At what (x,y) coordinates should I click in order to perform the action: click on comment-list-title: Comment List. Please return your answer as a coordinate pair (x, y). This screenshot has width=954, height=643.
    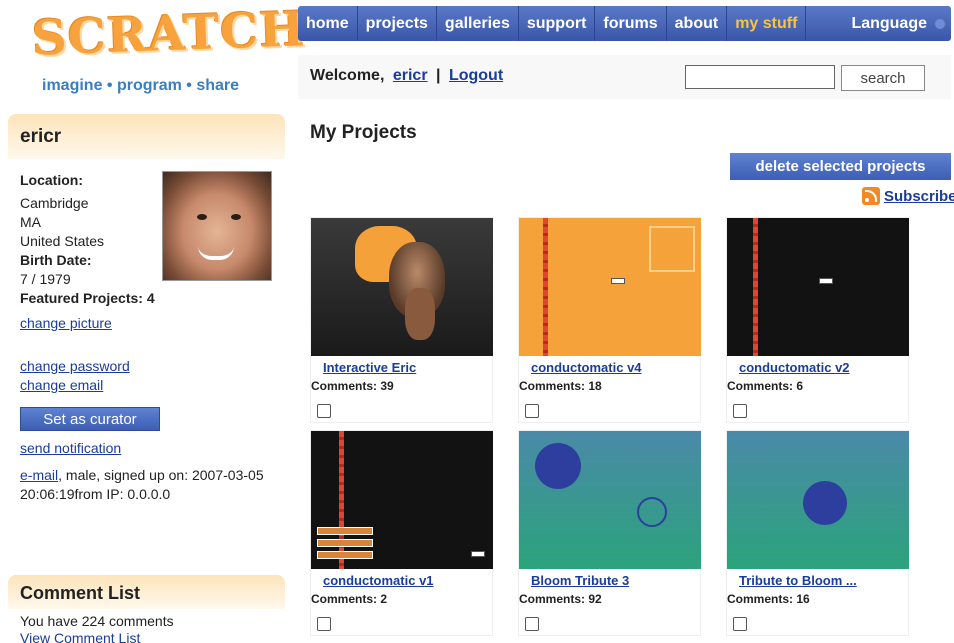
    Looking at the image, I should click on (146, 592).